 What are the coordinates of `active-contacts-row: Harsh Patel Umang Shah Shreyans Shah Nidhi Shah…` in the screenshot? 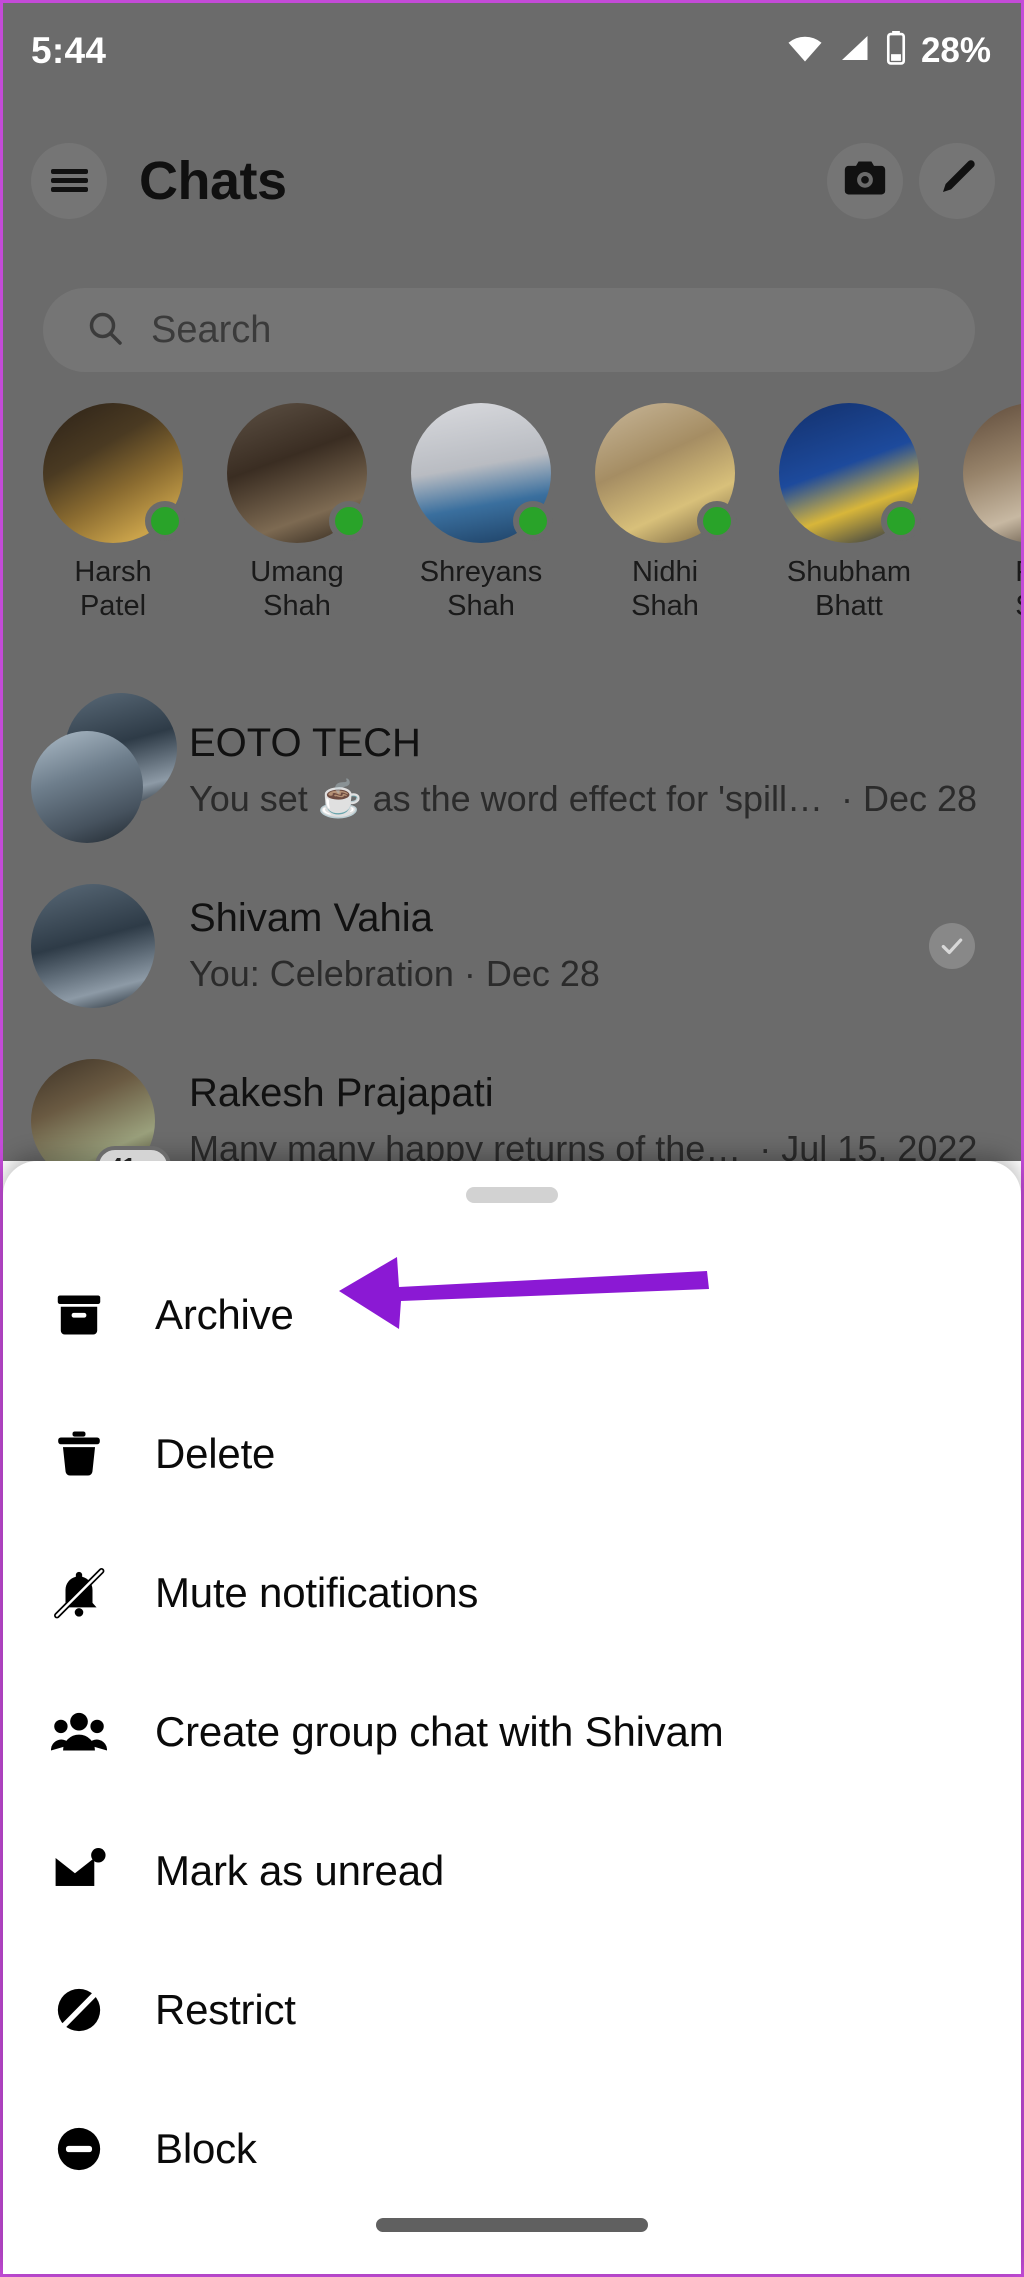 It's located at (512, 528).